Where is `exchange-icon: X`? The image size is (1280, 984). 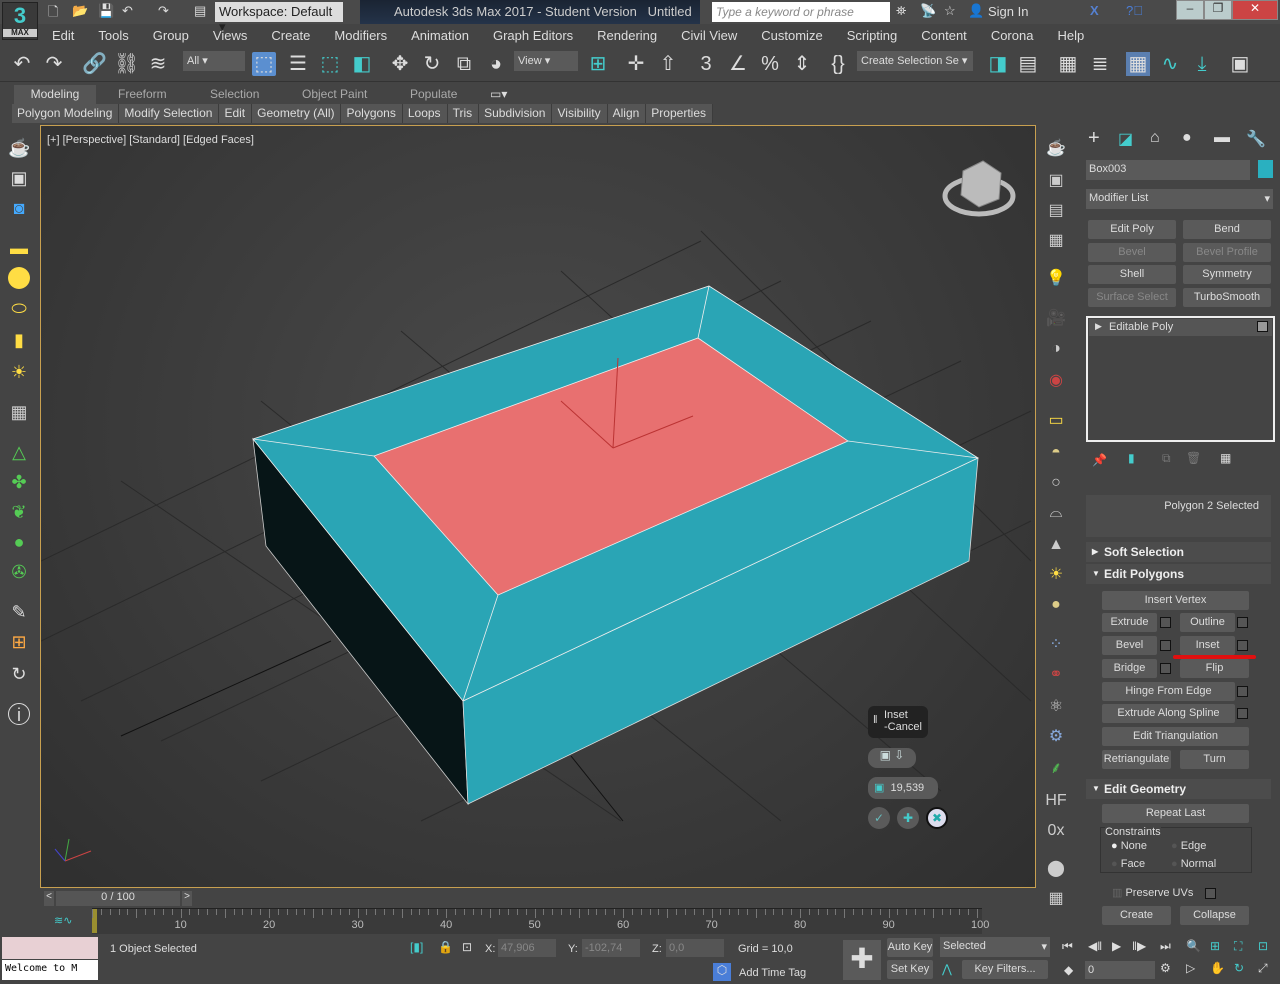
exchange-icon: X is located at coordinates (1094, 12).